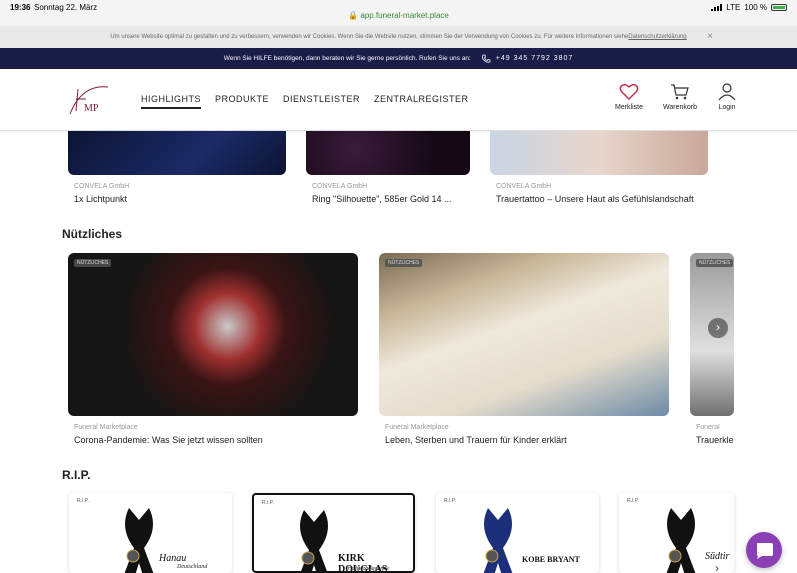 The height and width of the screenshot is (573, 797). I want to click on cart-icon, so click(680, 92).